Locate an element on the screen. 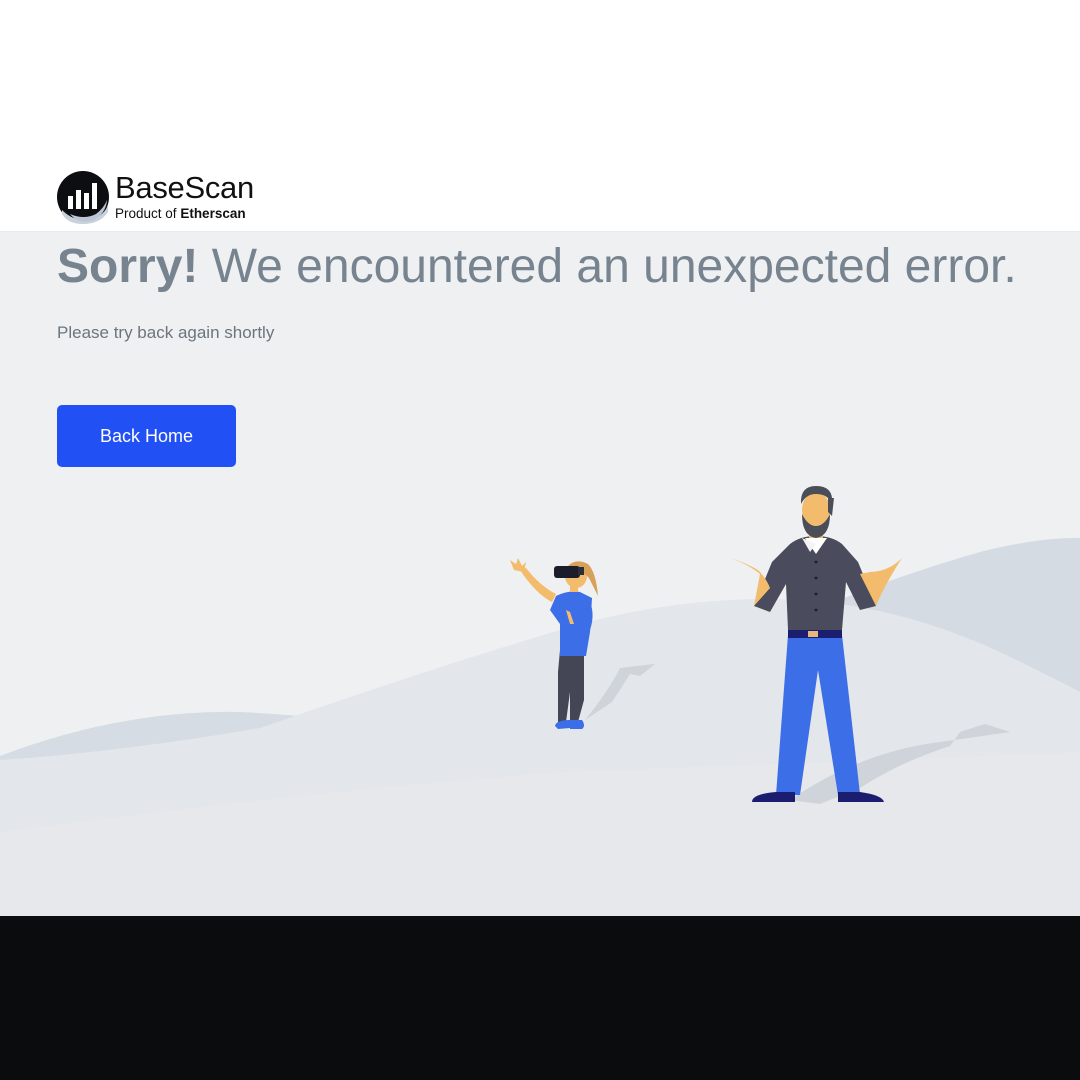 This screenshot has height=1080, width=1080. error-headline-rest: We encountered an unexpected error. is located at coordinates (607, 266).